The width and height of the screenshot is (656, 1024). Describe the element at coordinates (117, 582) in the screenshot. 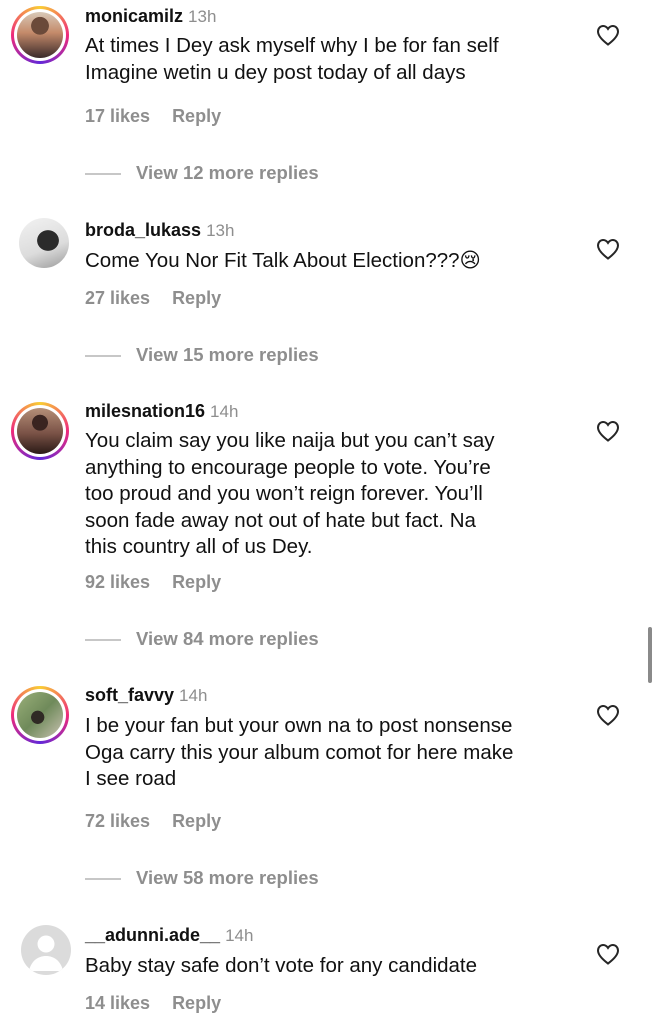

I see `likes-count: 92 likes` at that location.